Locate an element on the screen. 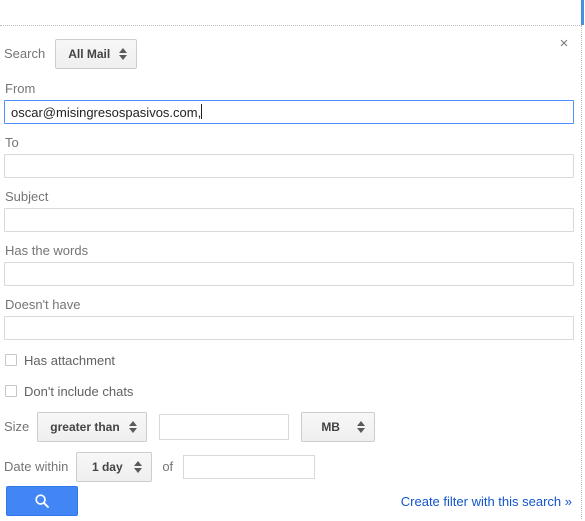  from-input is located at coordinates (289, 112).